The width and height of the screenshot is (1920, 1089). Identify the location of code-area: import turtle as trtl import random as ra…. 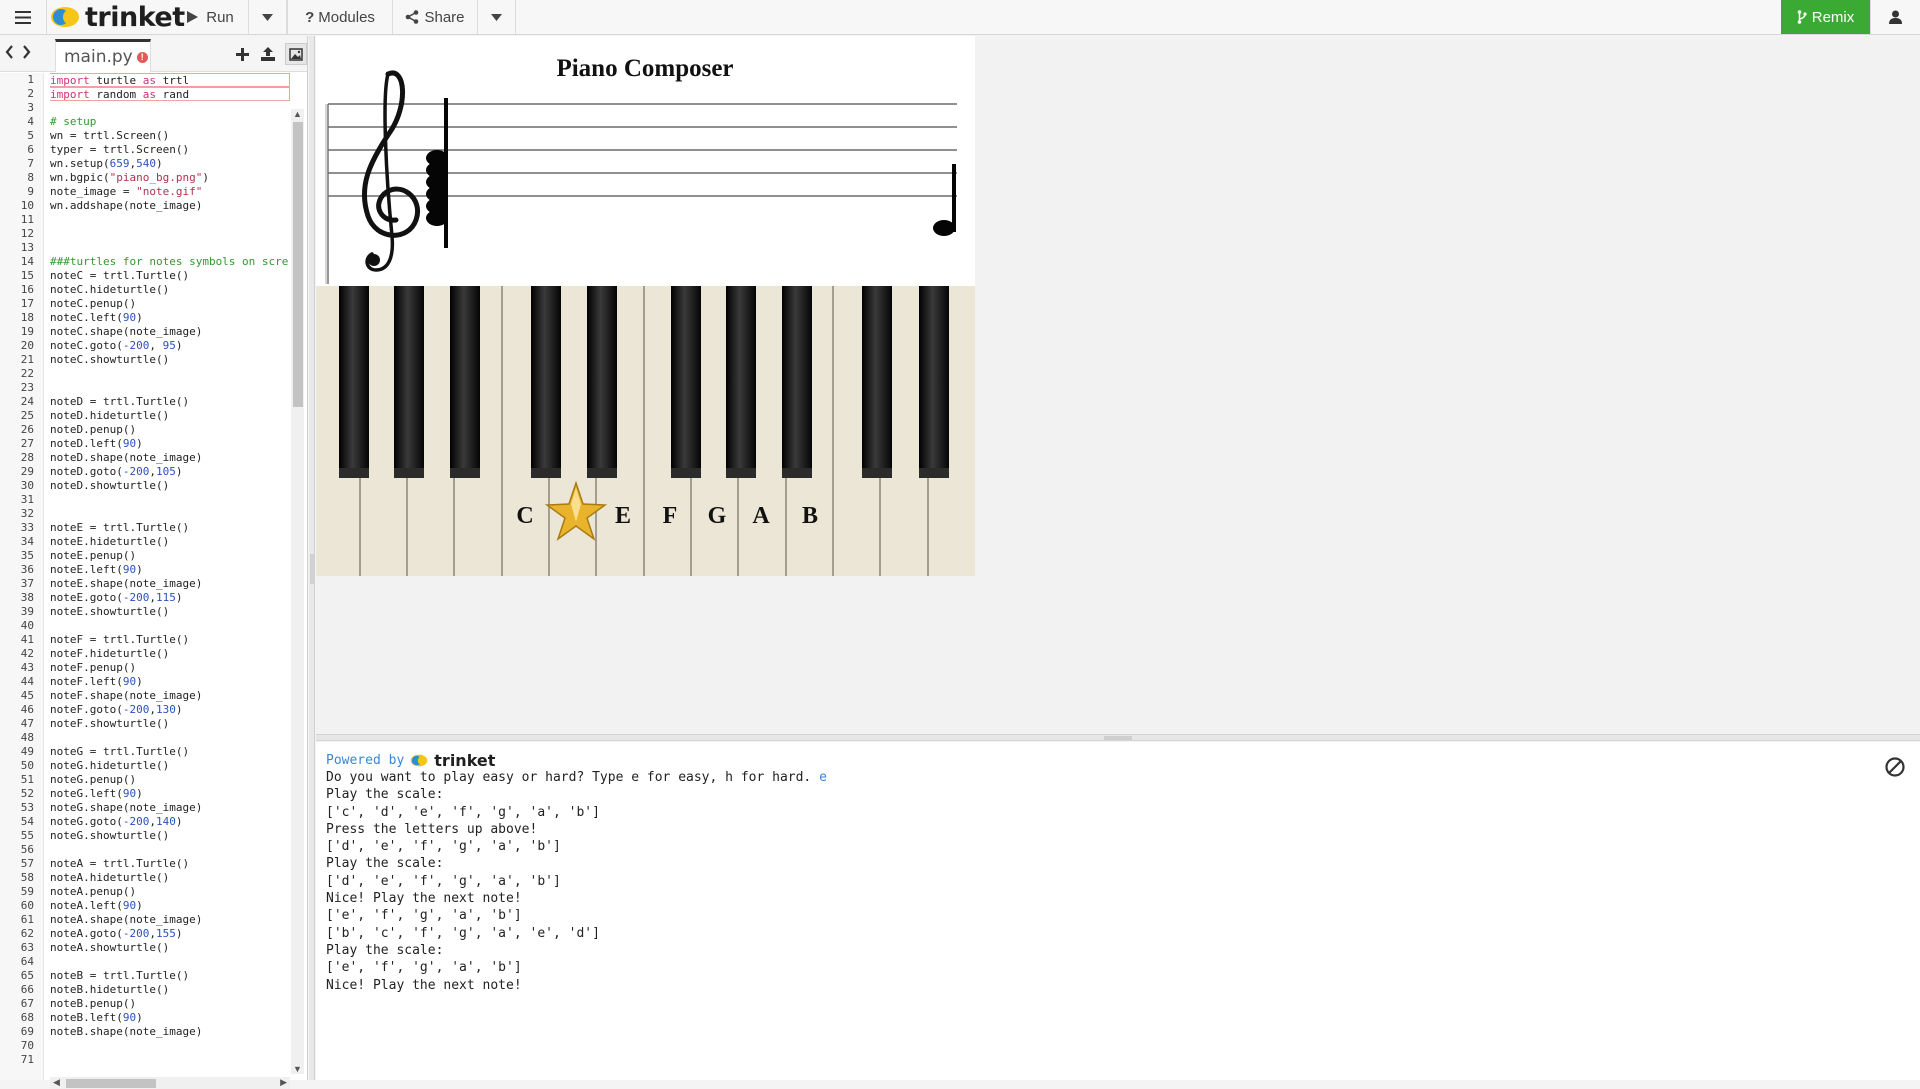
(170, 576).